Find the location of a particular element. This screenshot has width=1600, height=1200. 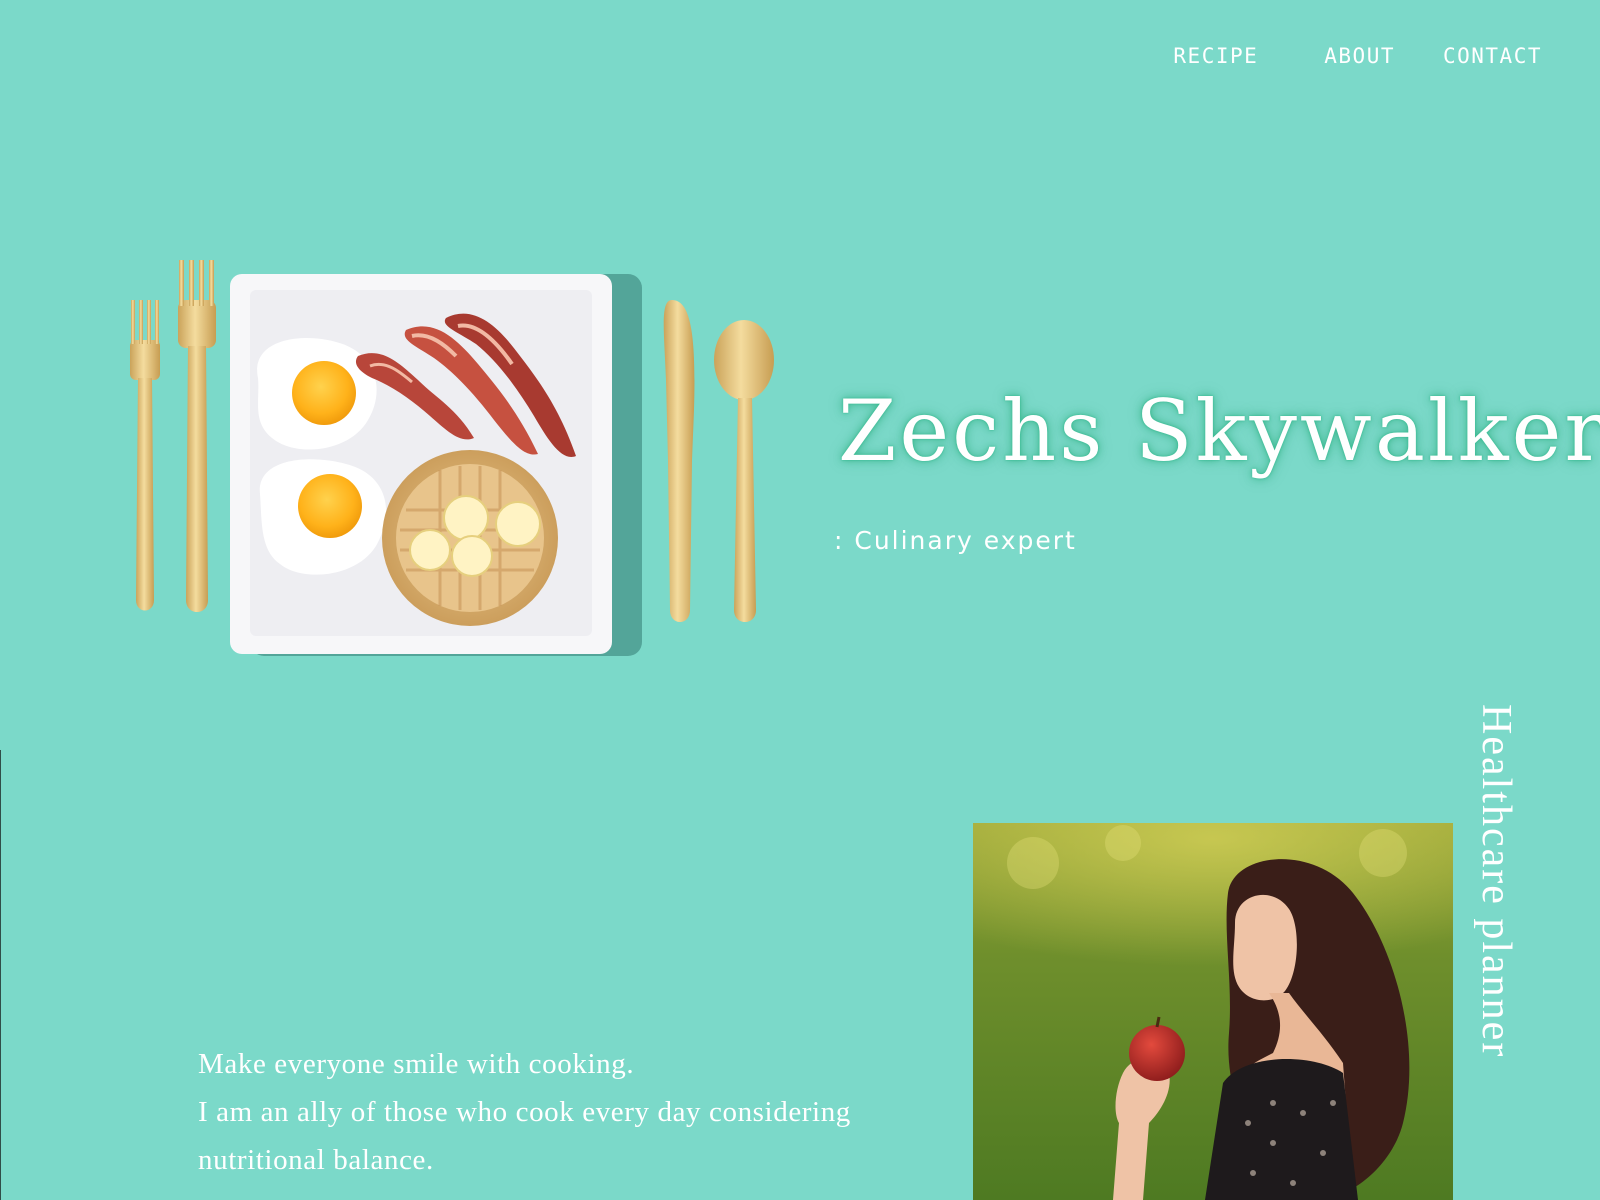

page-title: Zechs Skywalker is located at coordinates (1219, 431).